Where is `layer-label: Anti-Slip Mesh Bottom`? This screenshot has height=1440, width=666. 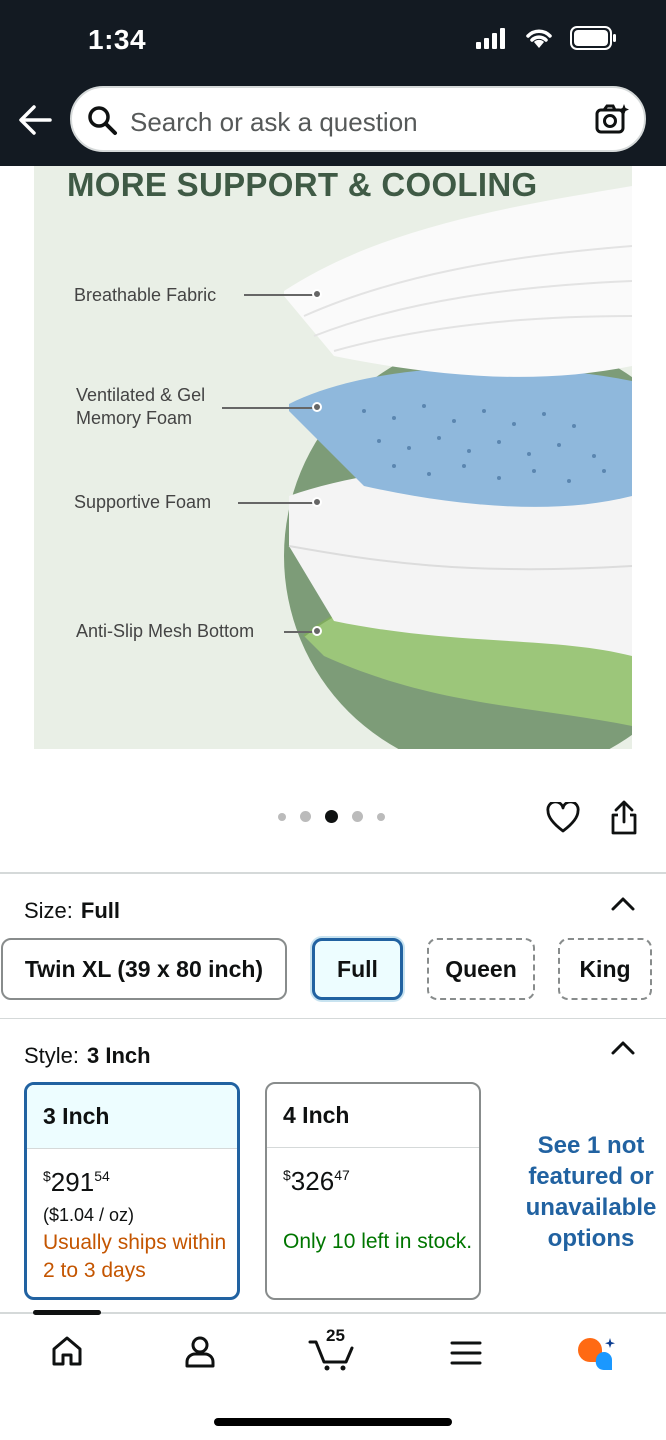 layer-label: Anti-Slip Mesh Bottom is located at coordinates (165, 631).